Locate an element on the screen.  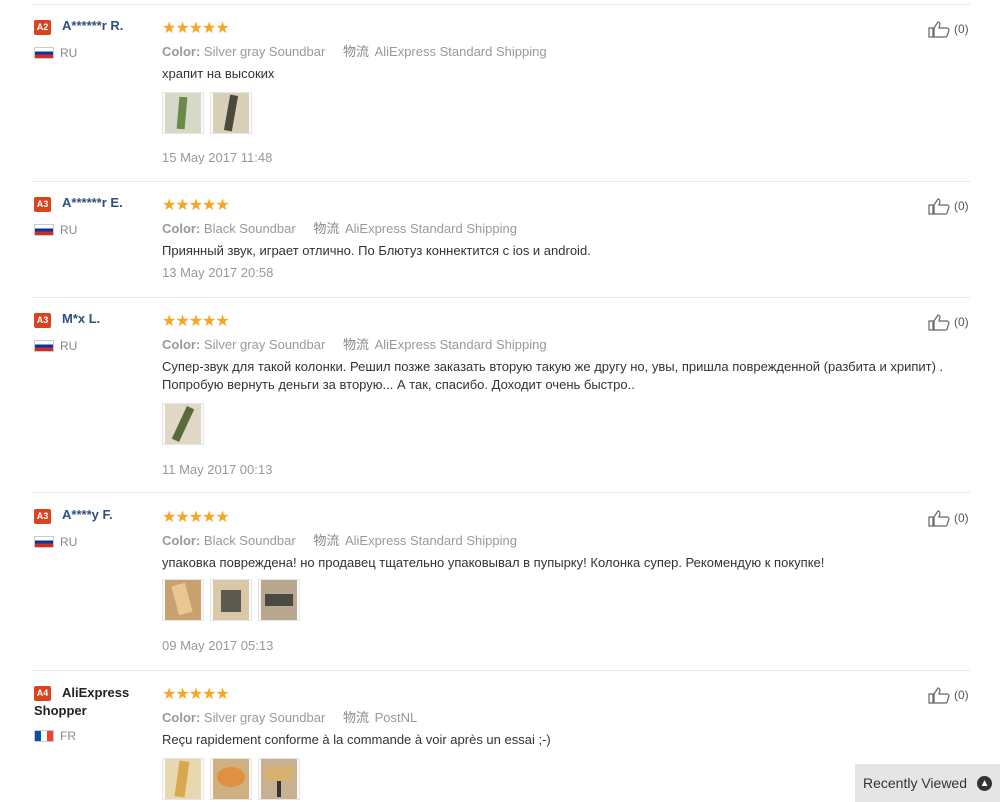
reviewer-name: A****y F. is located at coordinates (87, 514).